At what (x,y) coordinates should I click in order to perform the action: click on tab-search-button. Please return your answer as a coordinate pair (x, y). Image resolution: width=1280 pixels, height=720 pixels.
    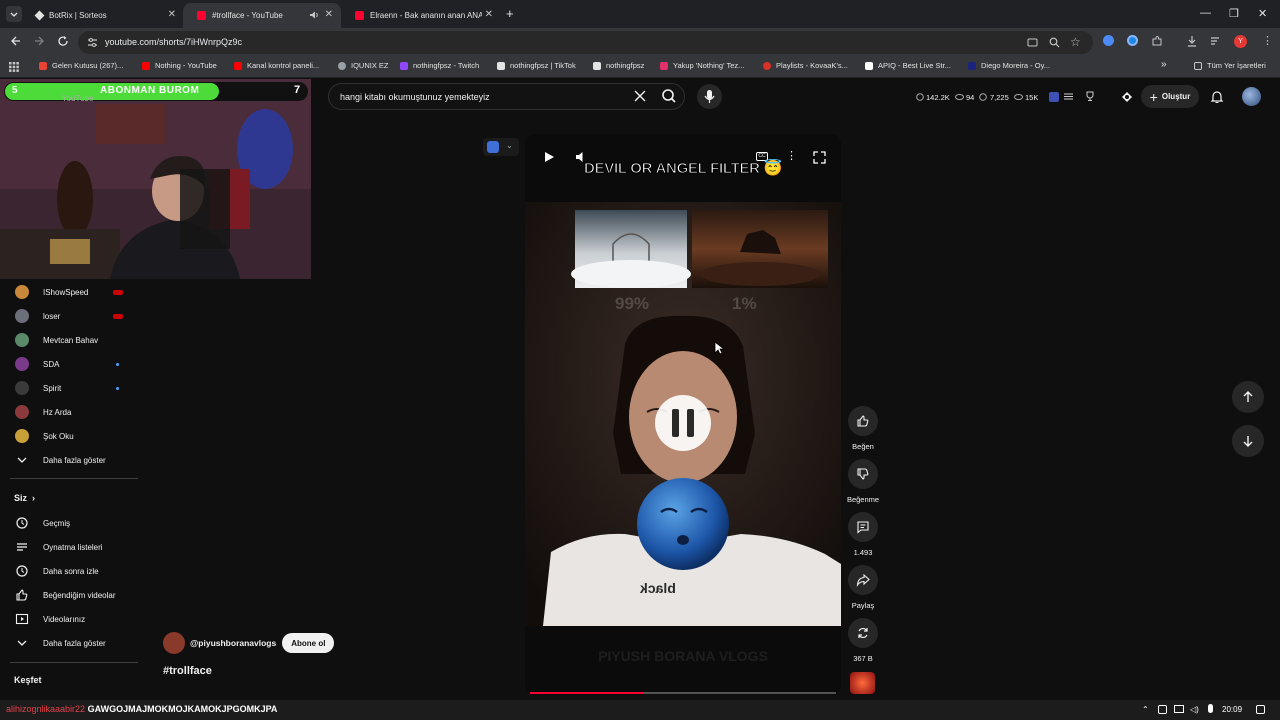
    Looking at the image, I should click on (14, 14).